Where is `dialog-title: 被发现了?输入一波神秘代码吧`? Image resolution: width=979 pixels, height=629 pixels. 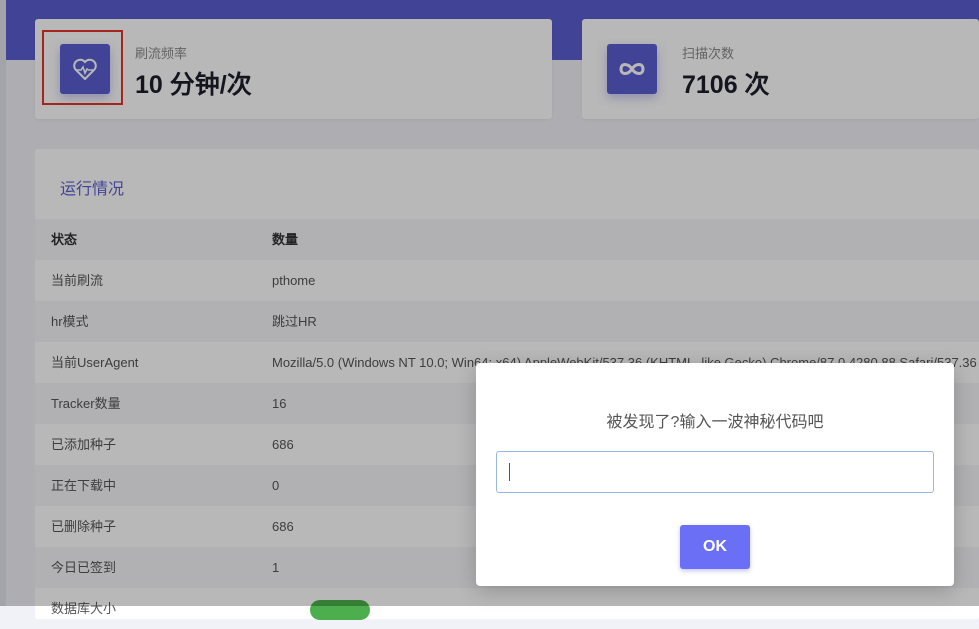
dialog-title: 被发现了?输入一波神秘代码吧 is located at coordinates (715, 422).